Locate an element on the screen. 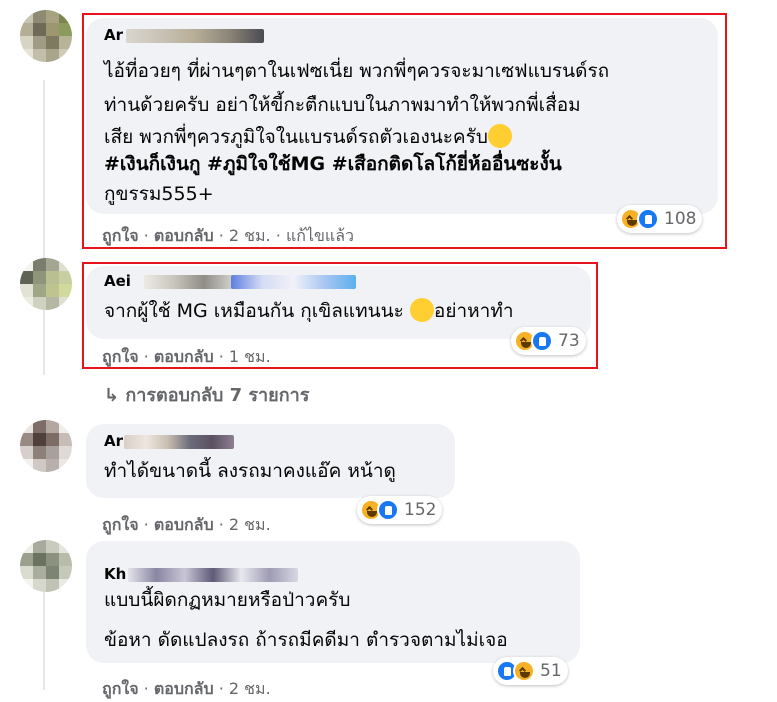 The height and width of the screenshot is (702, 777). reaction-summary: 51 is located at coordinates (530, 671).